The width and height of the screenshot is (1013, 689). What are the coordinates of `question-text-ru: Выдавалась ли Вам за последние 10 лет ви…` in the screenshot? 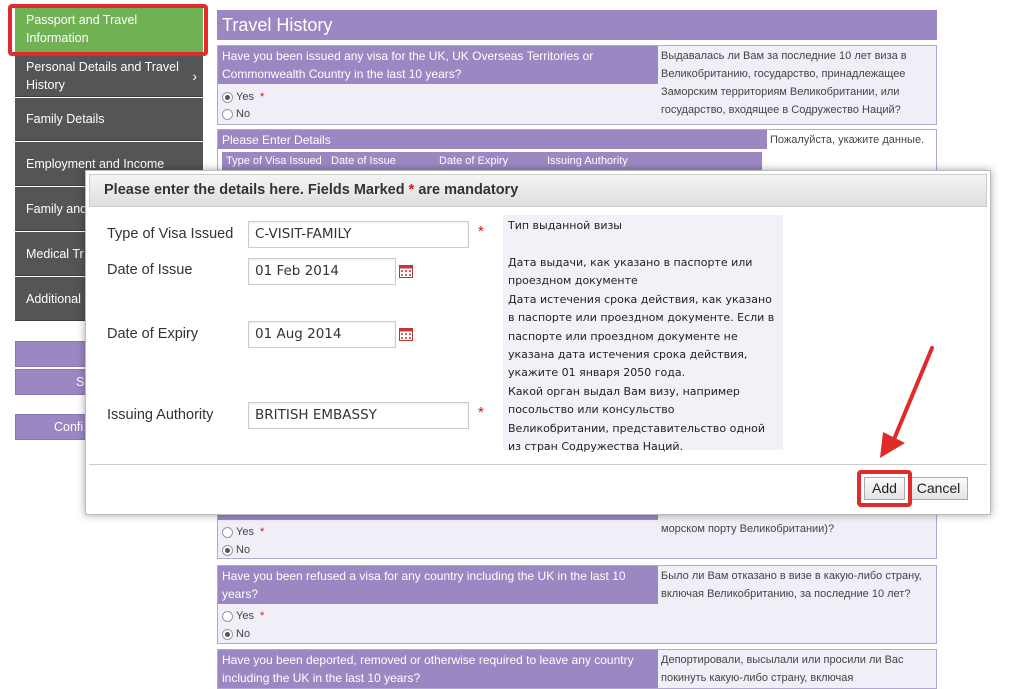 It's located at (784, 83).